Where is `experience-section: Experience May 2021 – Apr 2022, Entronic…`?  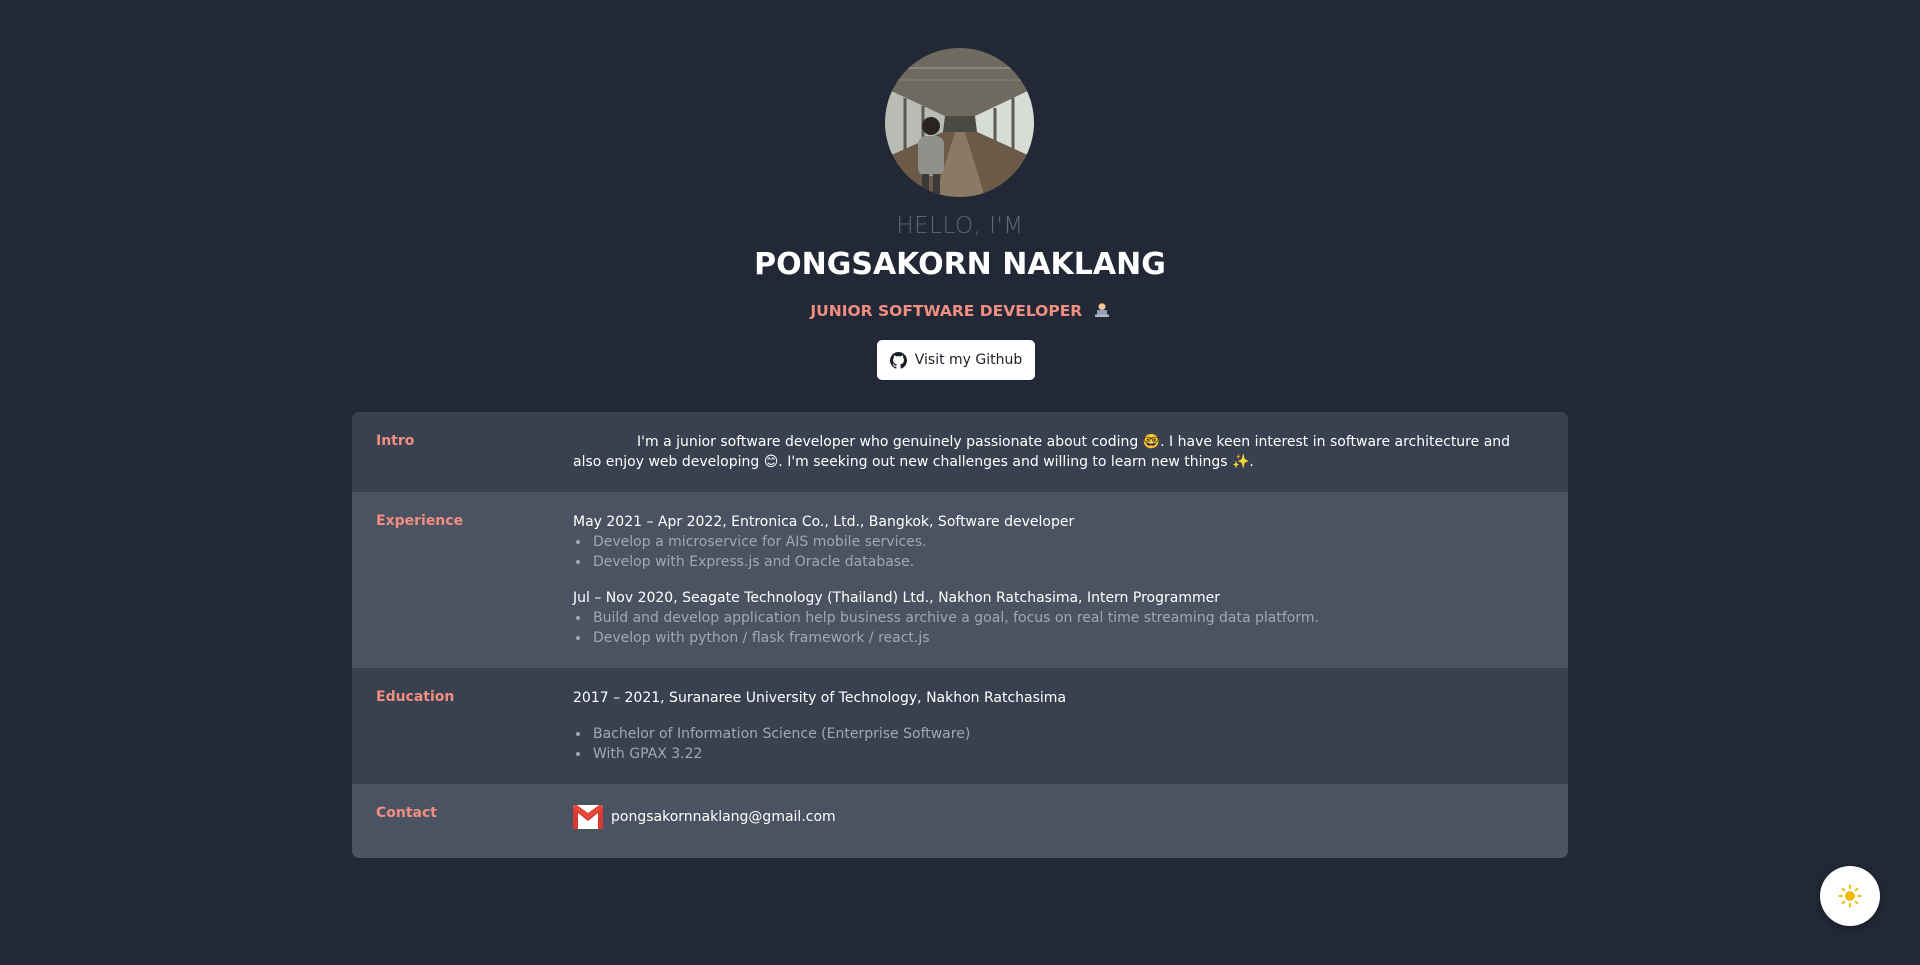 experience-section: Experience May 2021 – Apr 2022, Entronic… is located at coordinates (960, 580).